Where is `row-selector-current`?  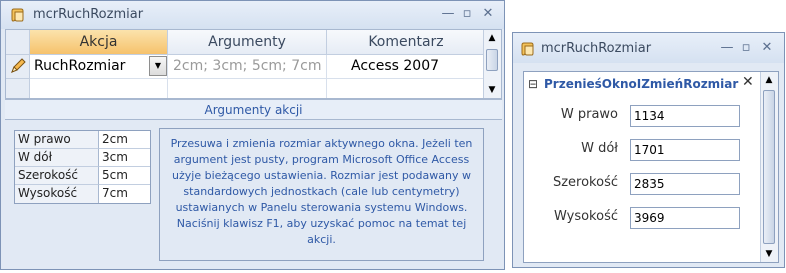 row-selector-current is located at coordinates (18, 67).